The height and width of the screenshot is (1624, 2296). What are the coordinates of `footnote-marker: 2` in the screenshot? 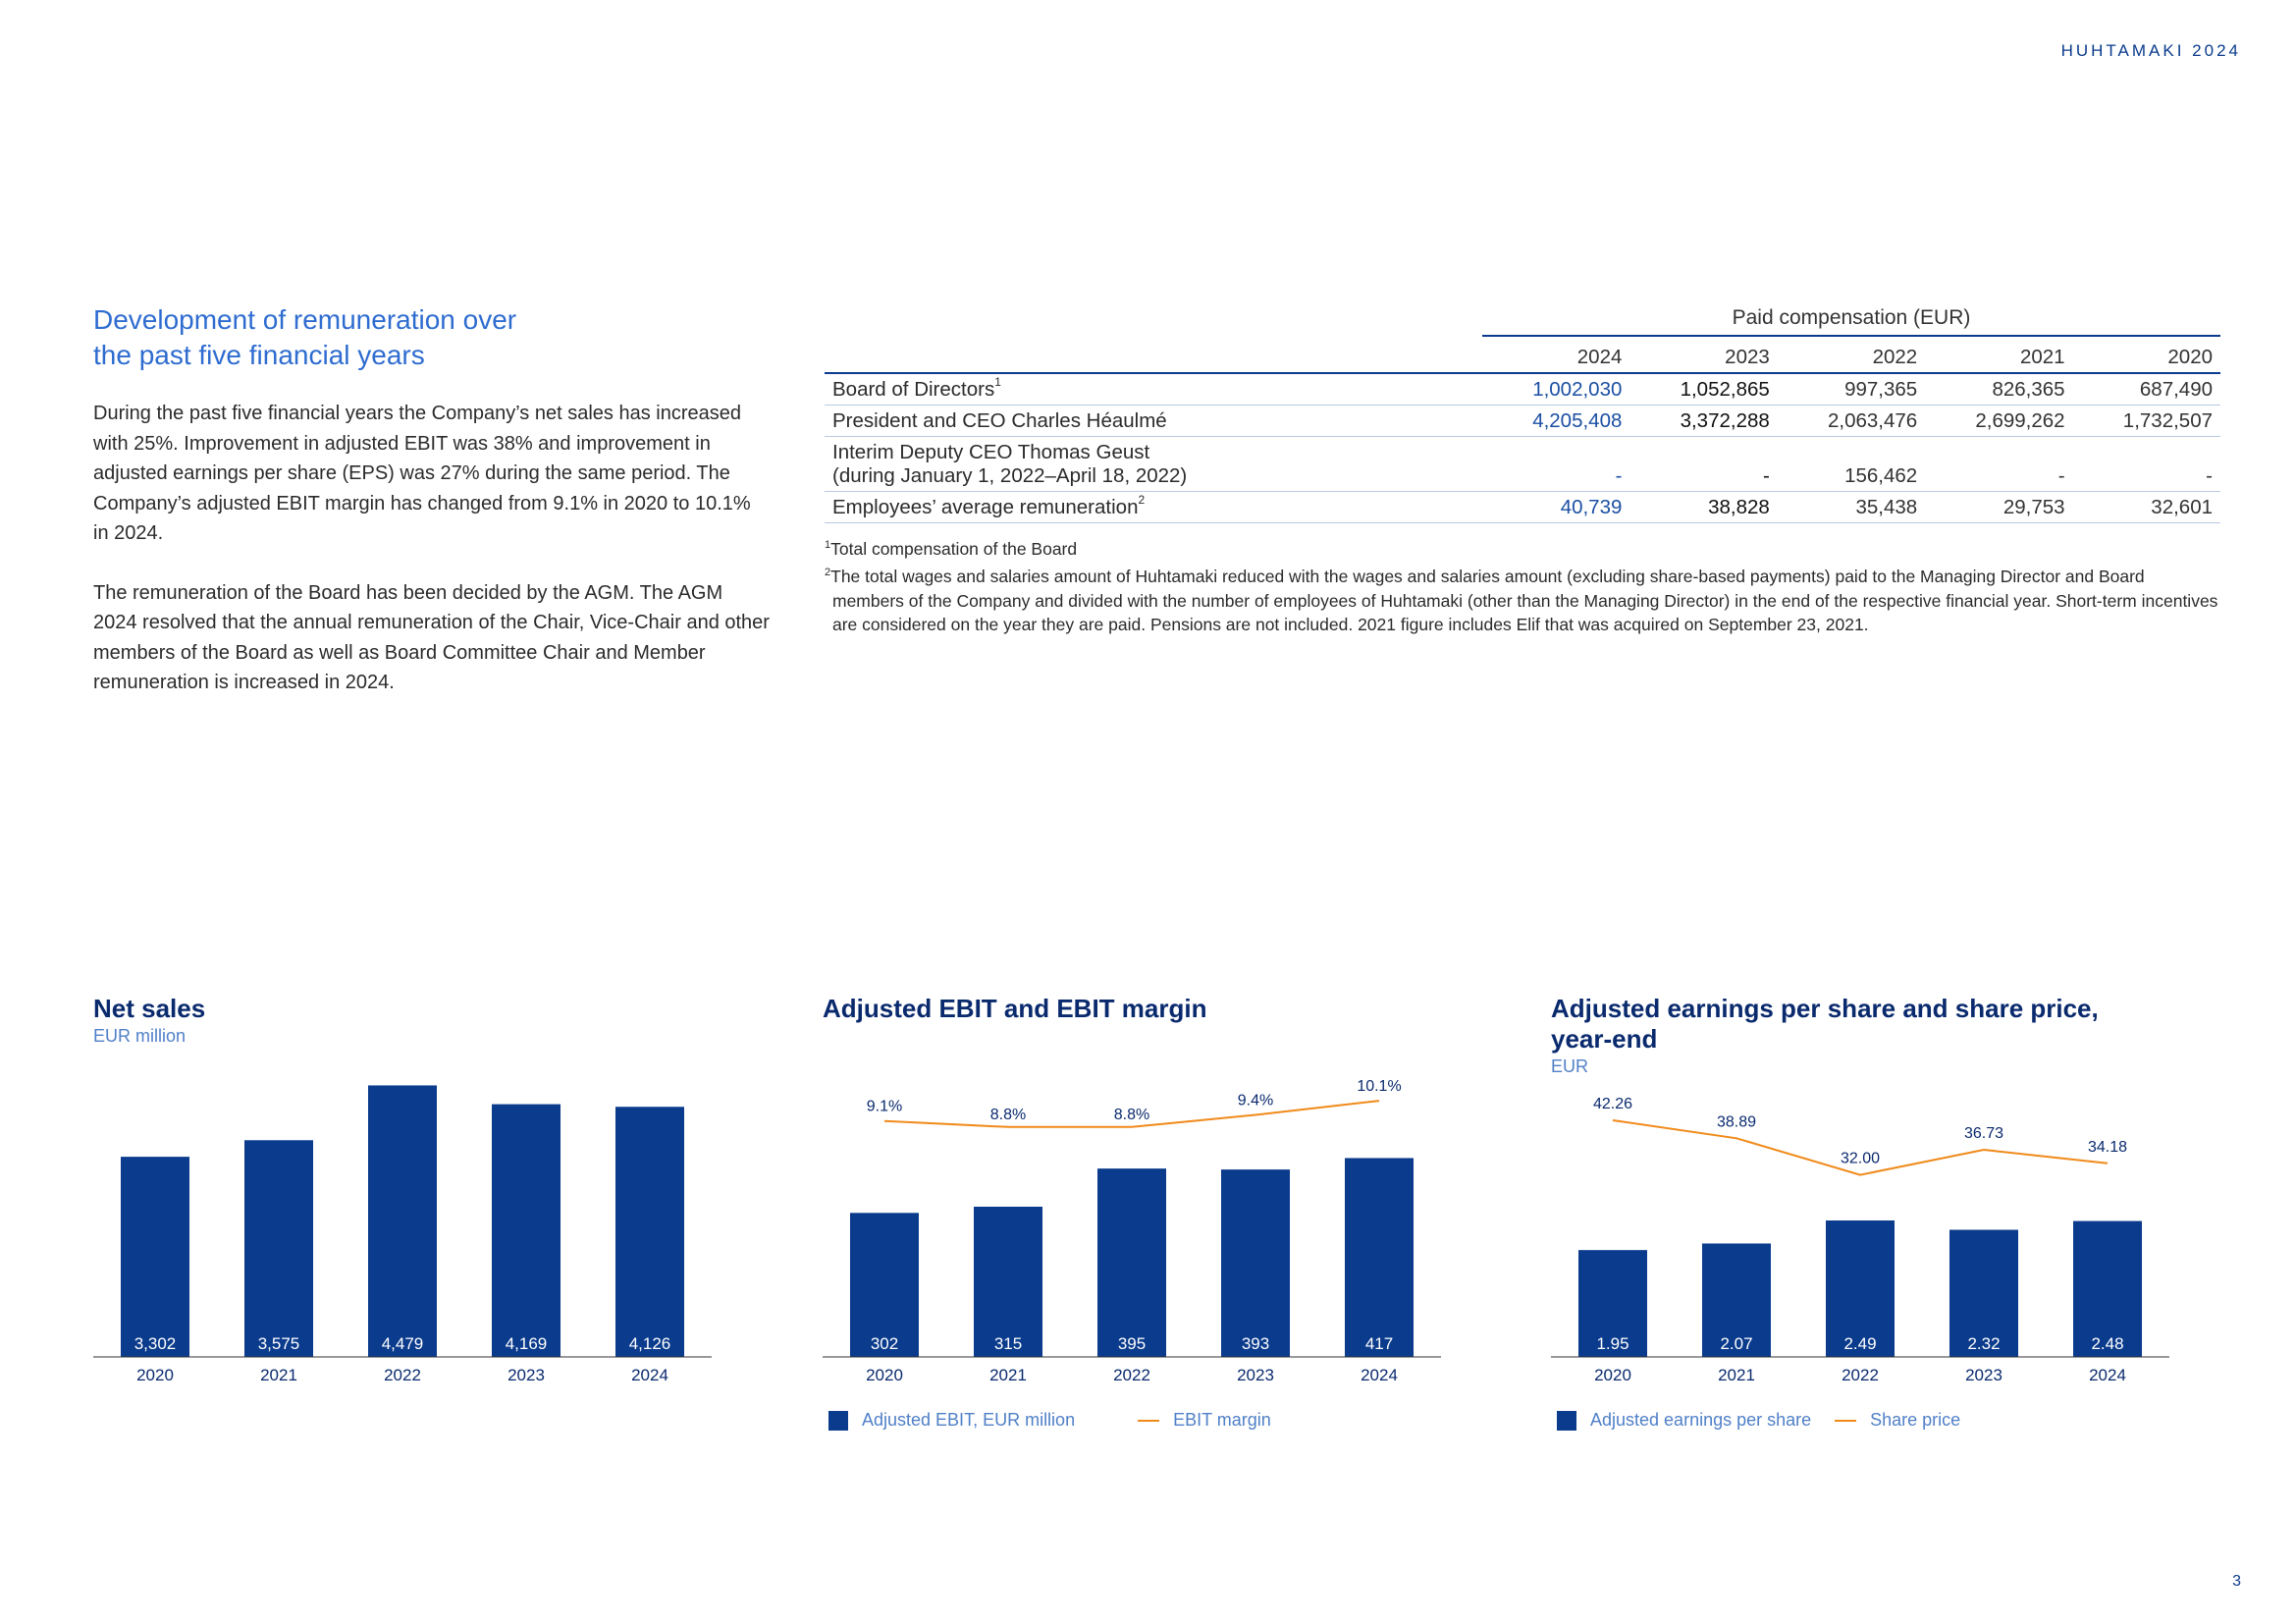 It's located at (1142, 500).